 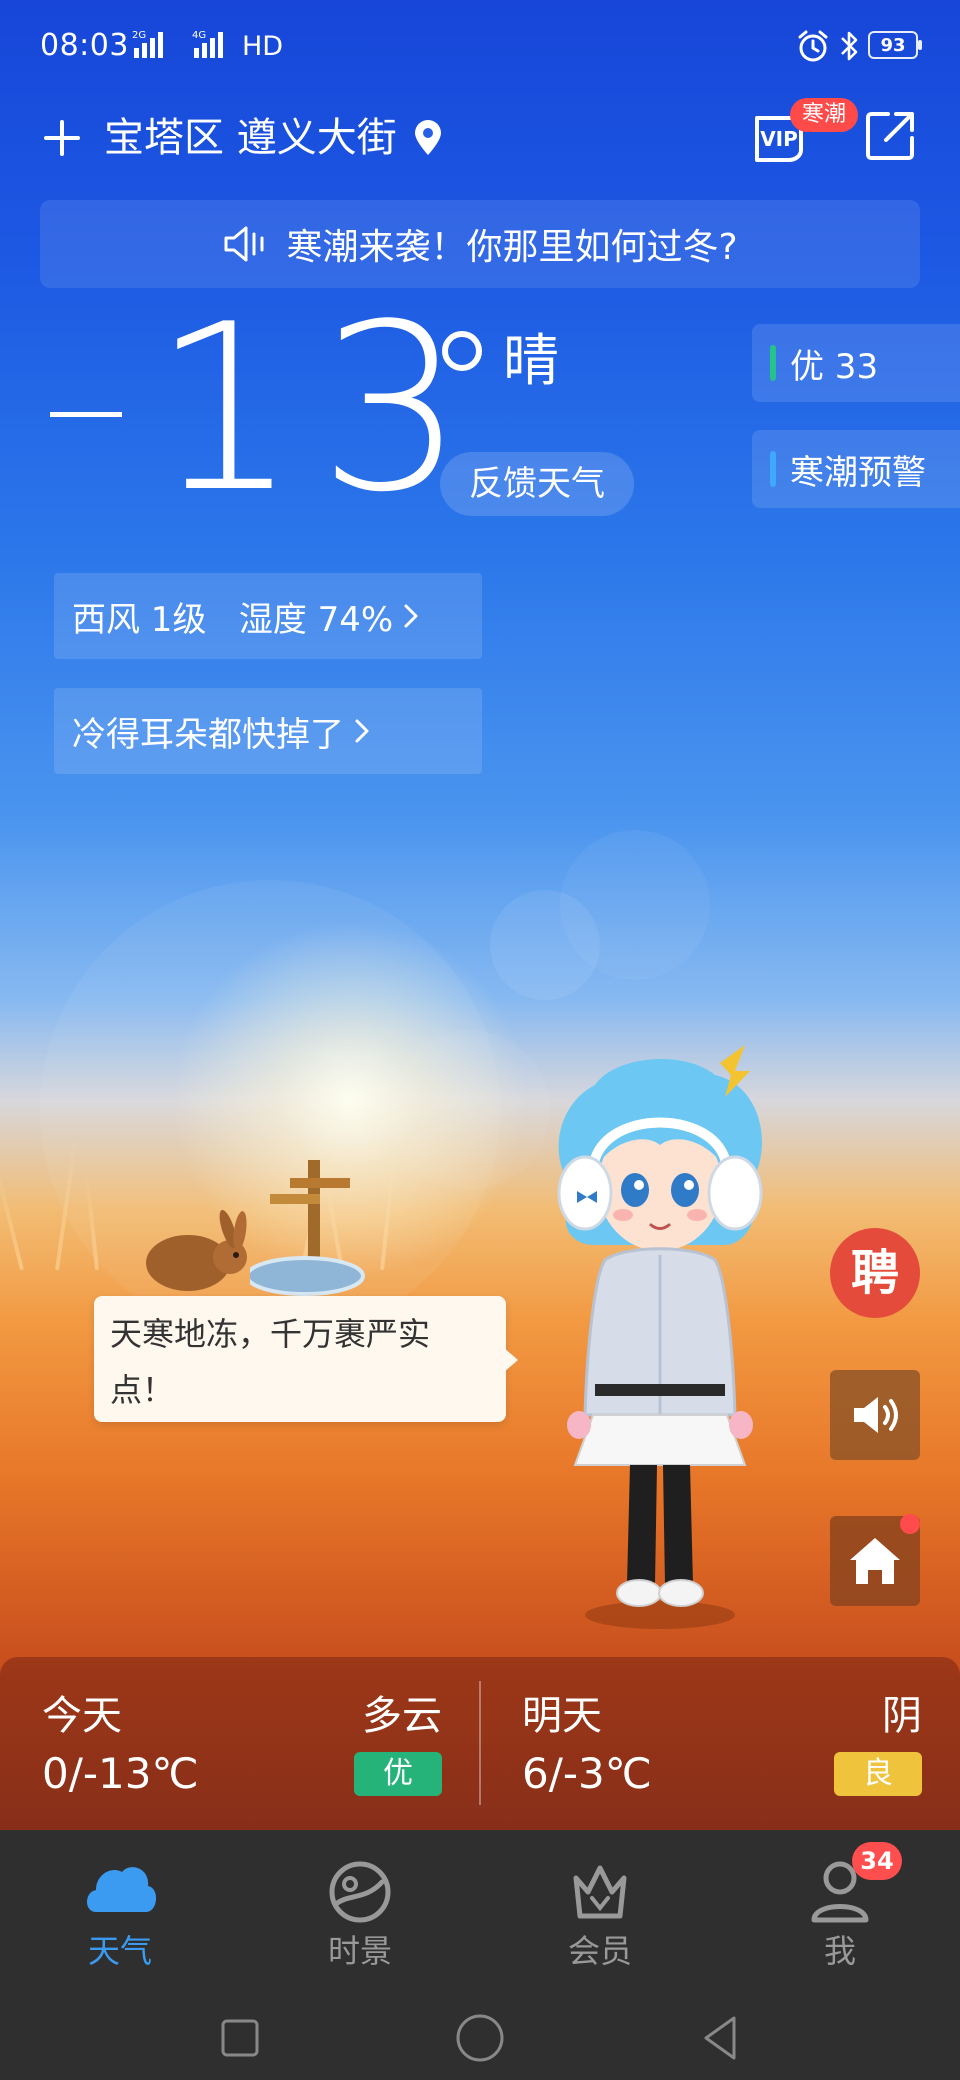 What do you see at coordinates (199, 35) in the screenshot?
I see `svg-text: 4G` at bounding box center [199, 35].